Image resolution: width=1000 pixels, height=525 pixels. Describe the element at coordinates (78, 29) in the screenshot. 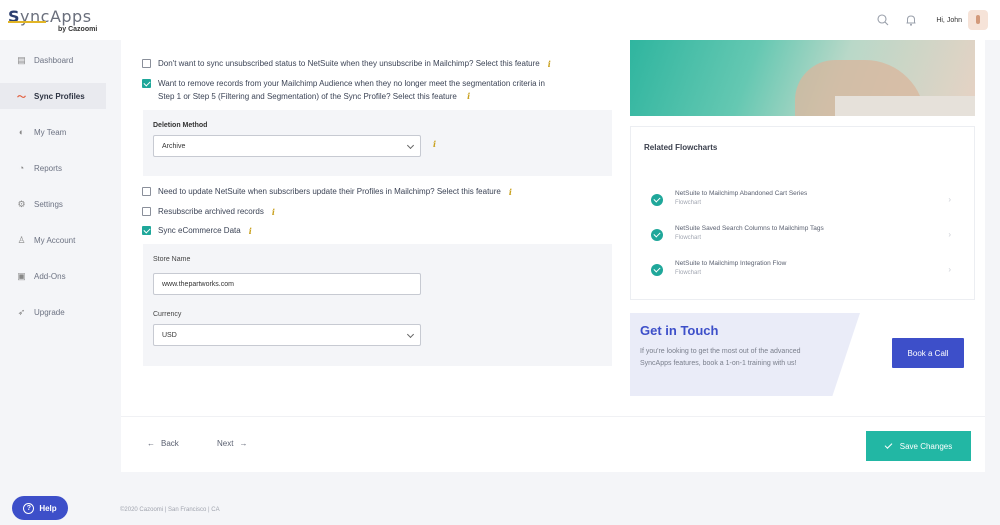

I see `logo-byline: by Cazoomi` at that location.